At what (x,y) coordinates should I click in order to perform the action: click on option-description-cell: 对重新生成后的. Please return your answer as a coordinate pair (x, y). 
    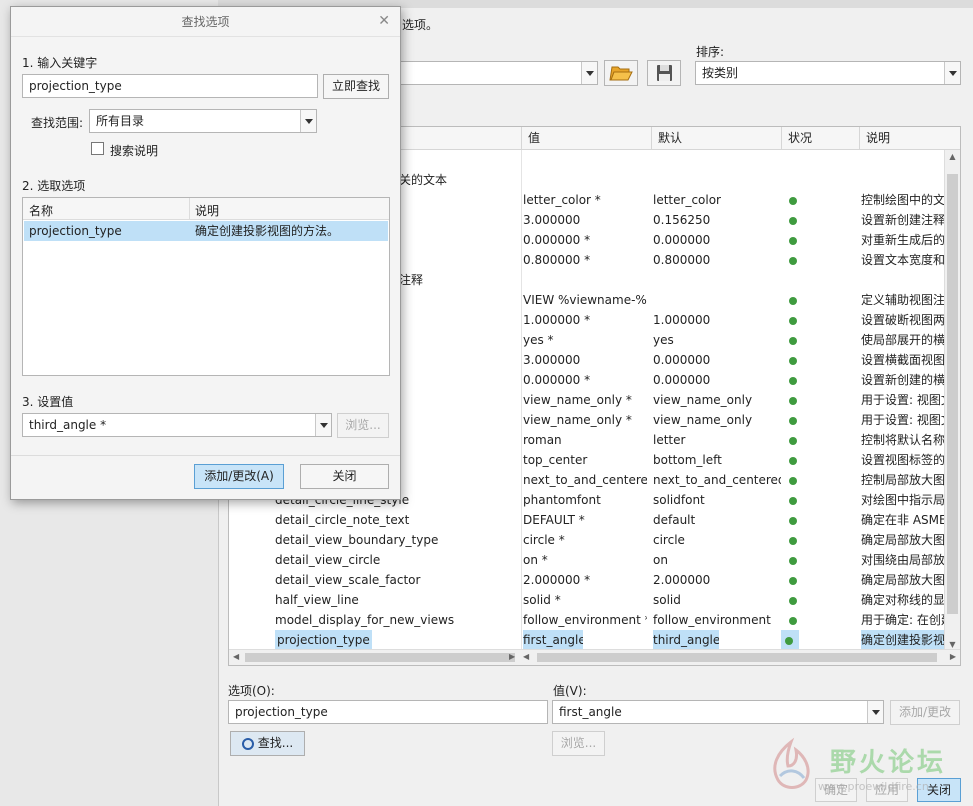
    Looking at the image, I should click on (903, 240).